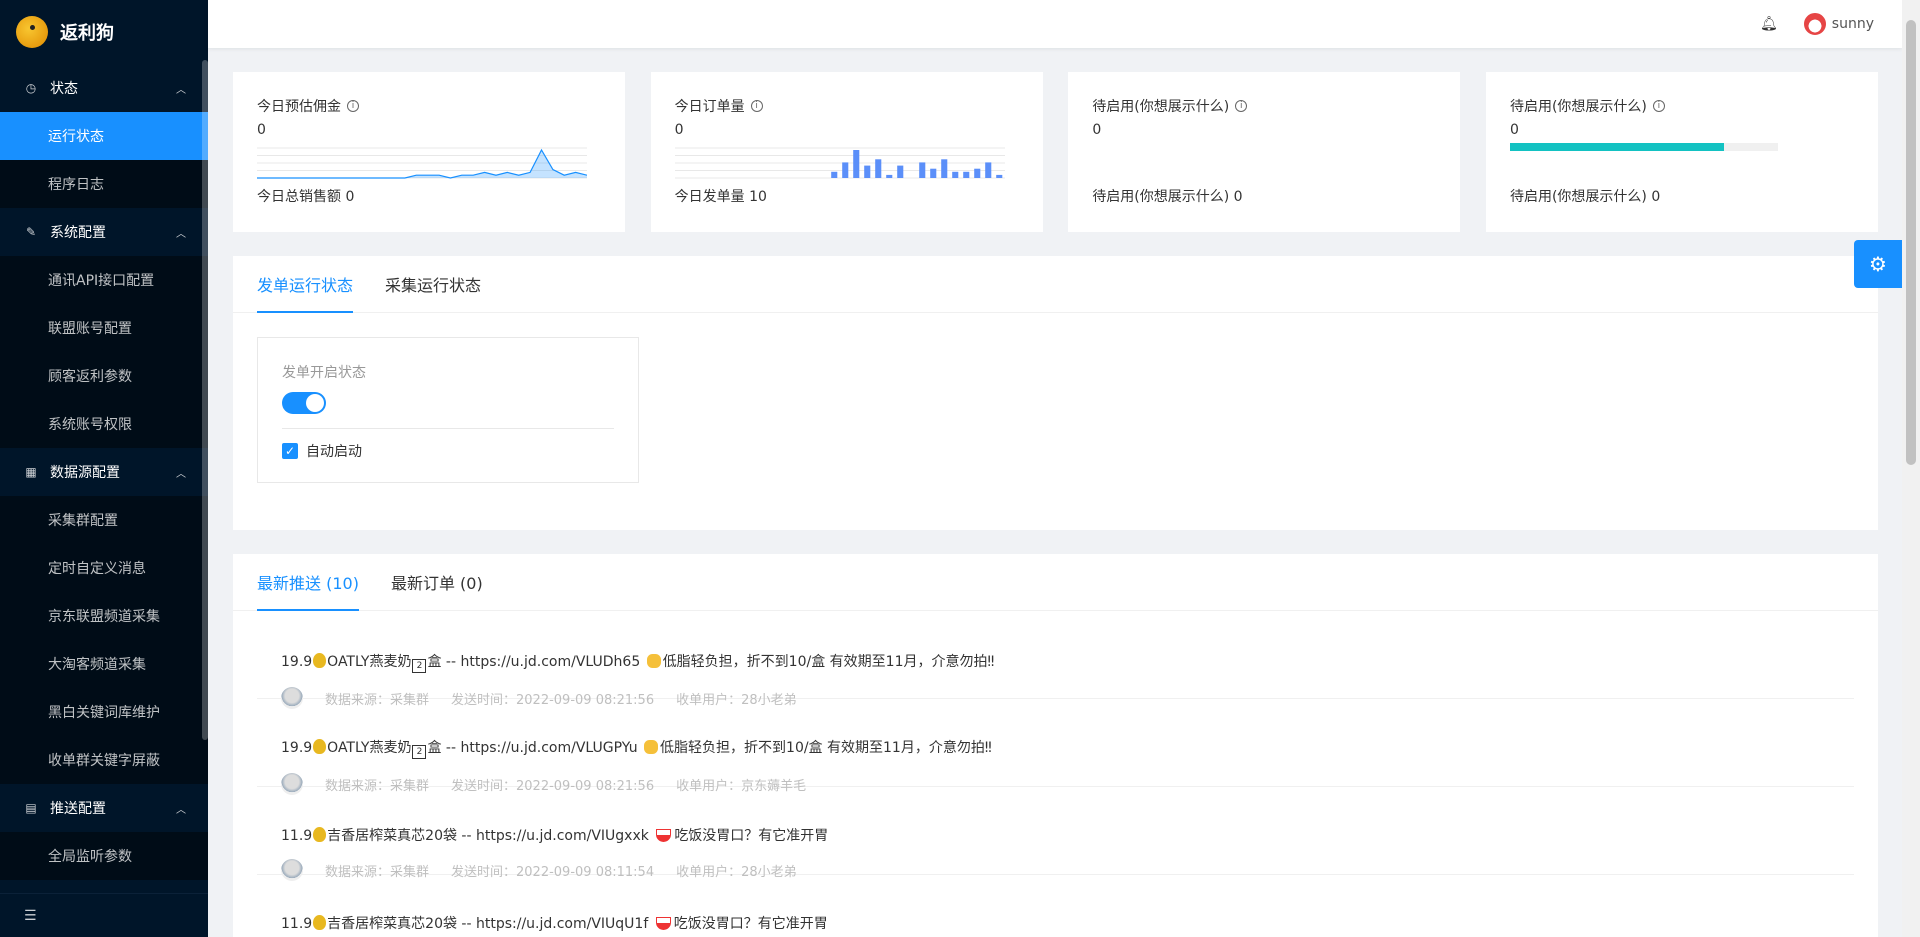 This screenshot has width=1920, height=937. Describe the element at coordinates (535, 748) in the screenshot. I see `message-text: 盒 -- https://u.jd.com/VLUGPYu` at that location.